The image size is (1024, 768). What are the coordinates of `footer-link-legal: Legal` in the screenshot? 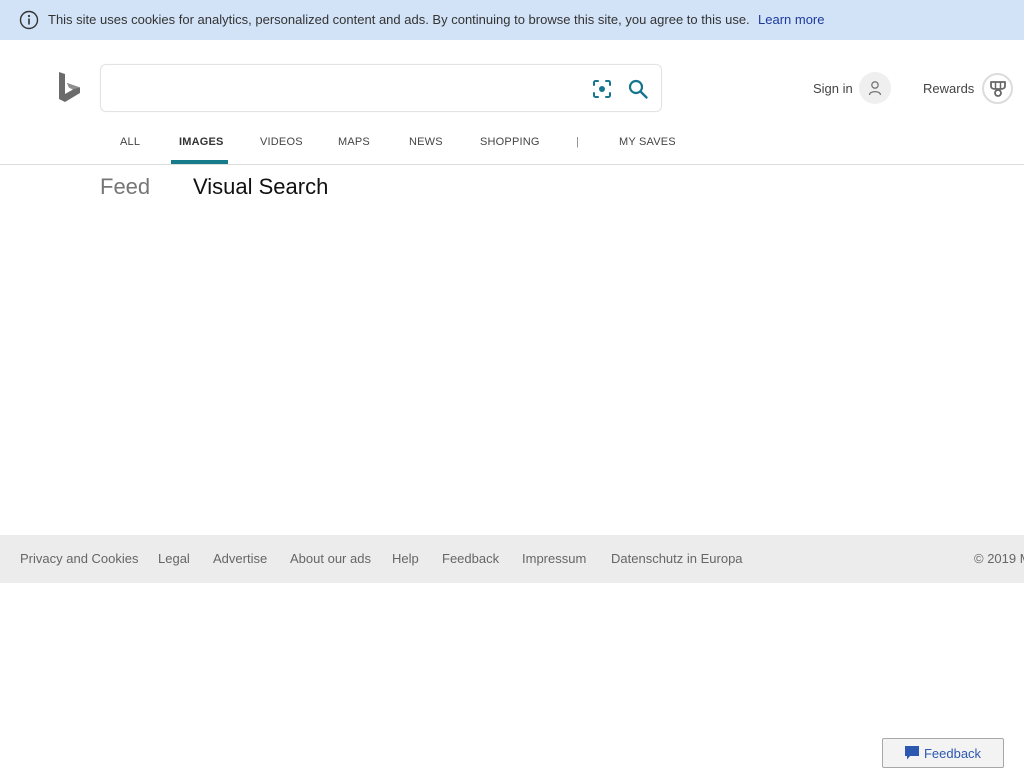 It's located at (174, 558).